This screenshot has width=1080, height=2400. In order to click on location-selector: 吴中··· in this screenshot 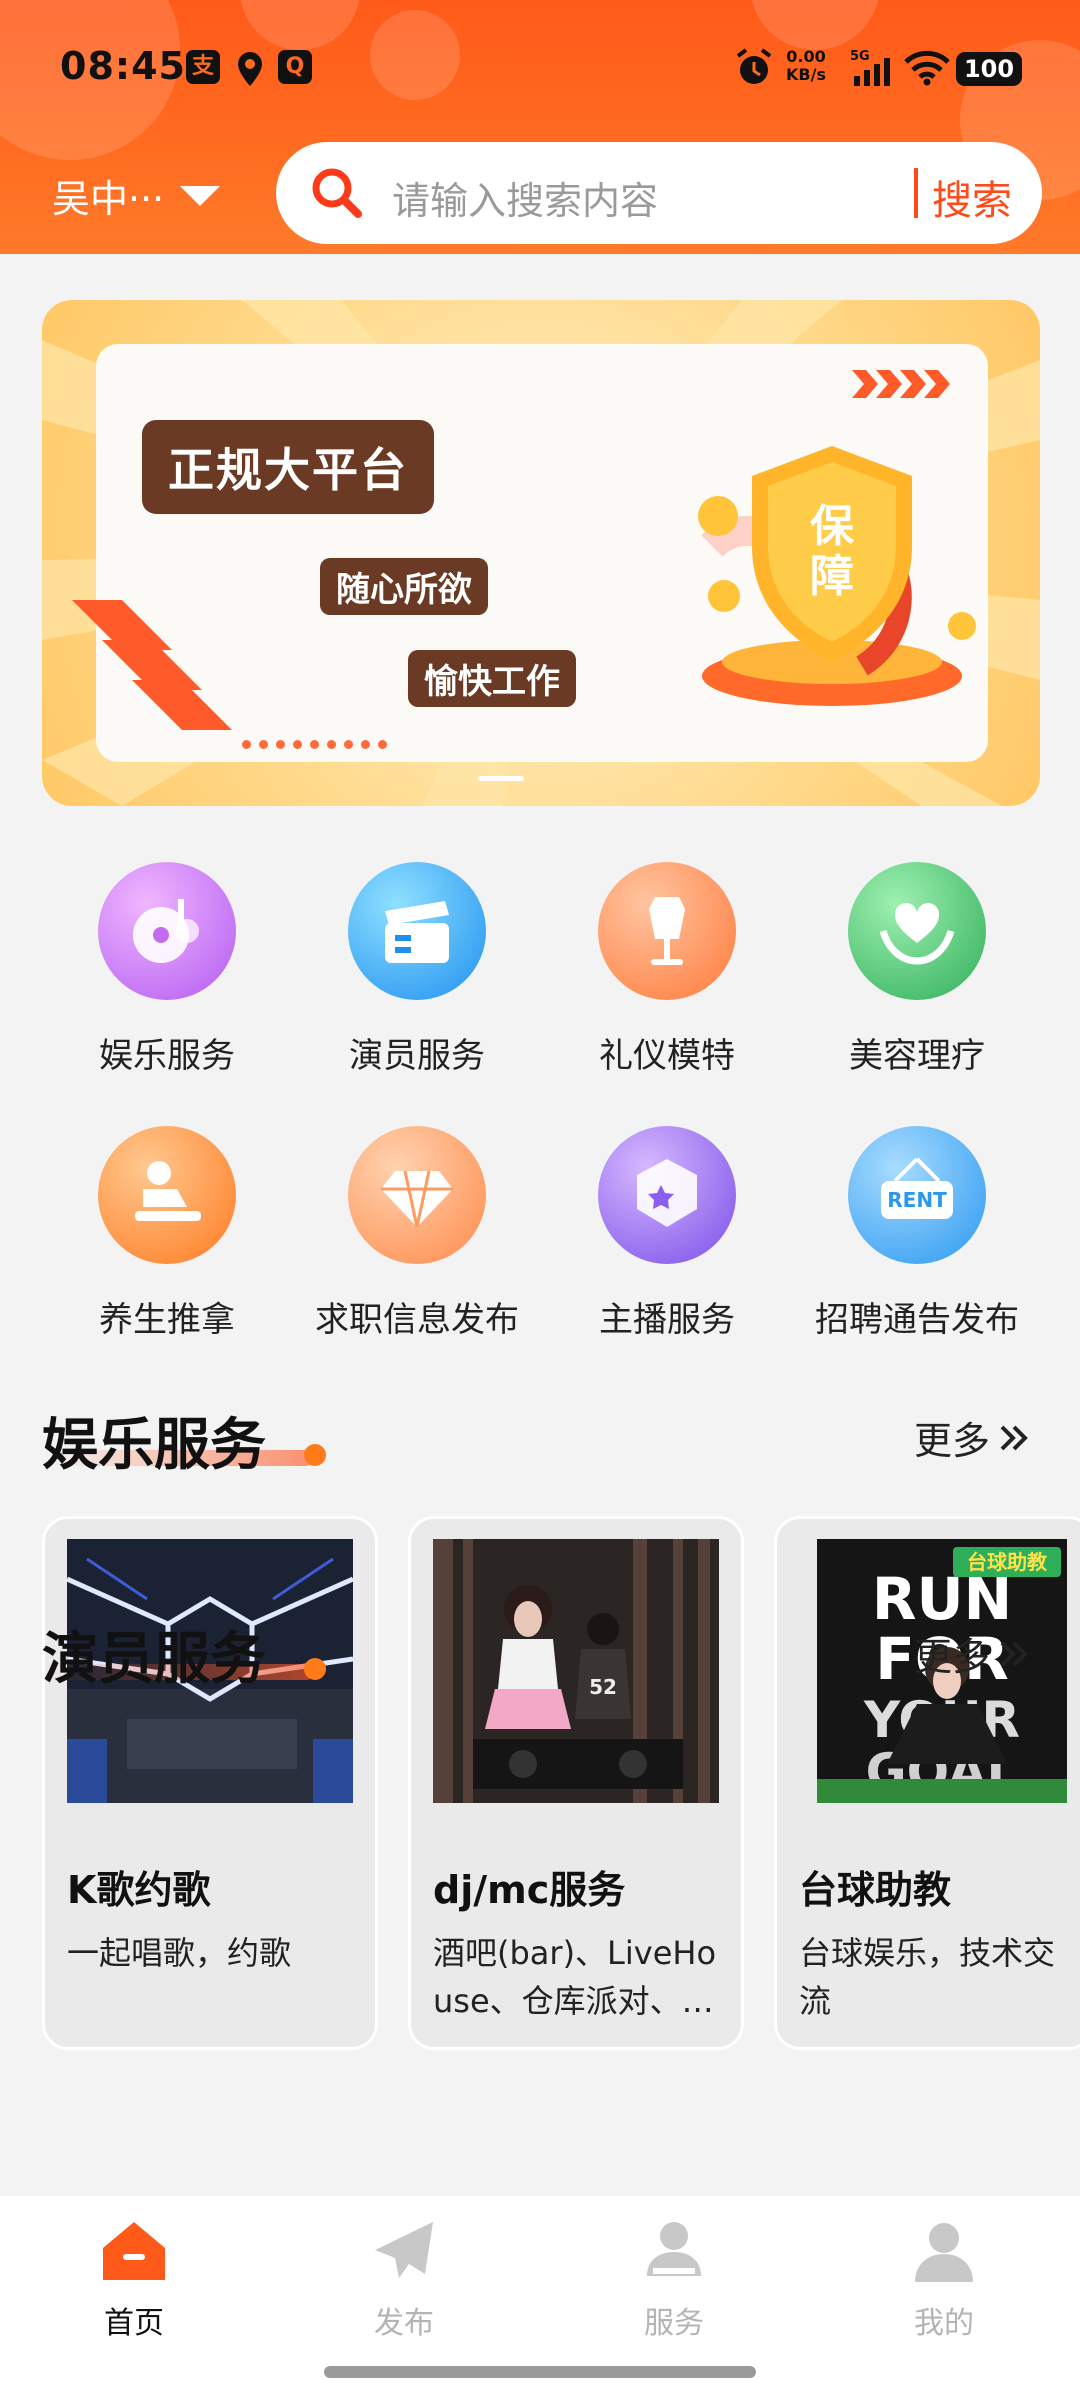, I will do `click(136, 195)`.